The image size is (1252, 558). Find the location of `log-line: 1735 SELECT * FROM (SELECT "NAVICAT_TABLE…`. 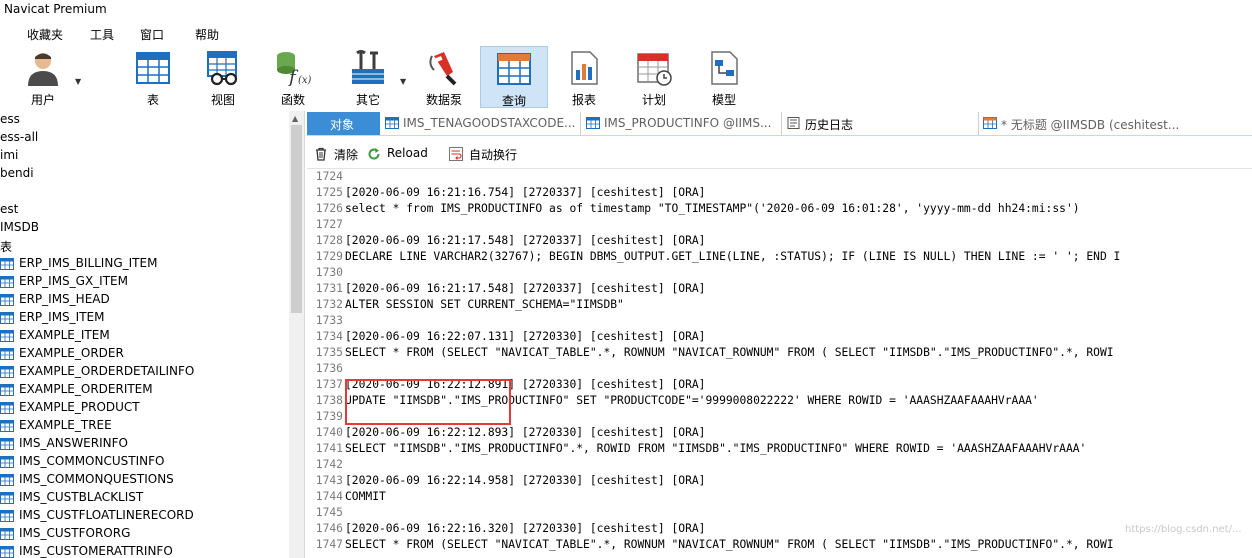

log-line: 1735 SELECT * FROM (SELECT "NAVICAT_TABLE… is located at coordinates (779, 353).